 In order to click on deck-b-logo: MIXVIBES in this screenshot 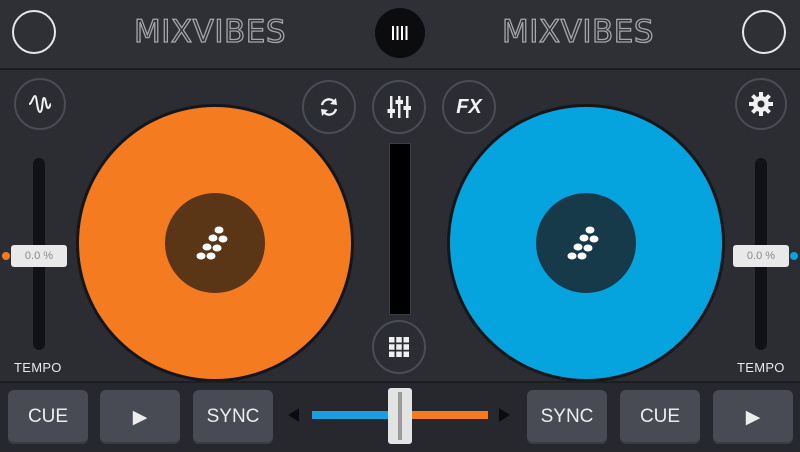, I will do `click(578, 31)`.